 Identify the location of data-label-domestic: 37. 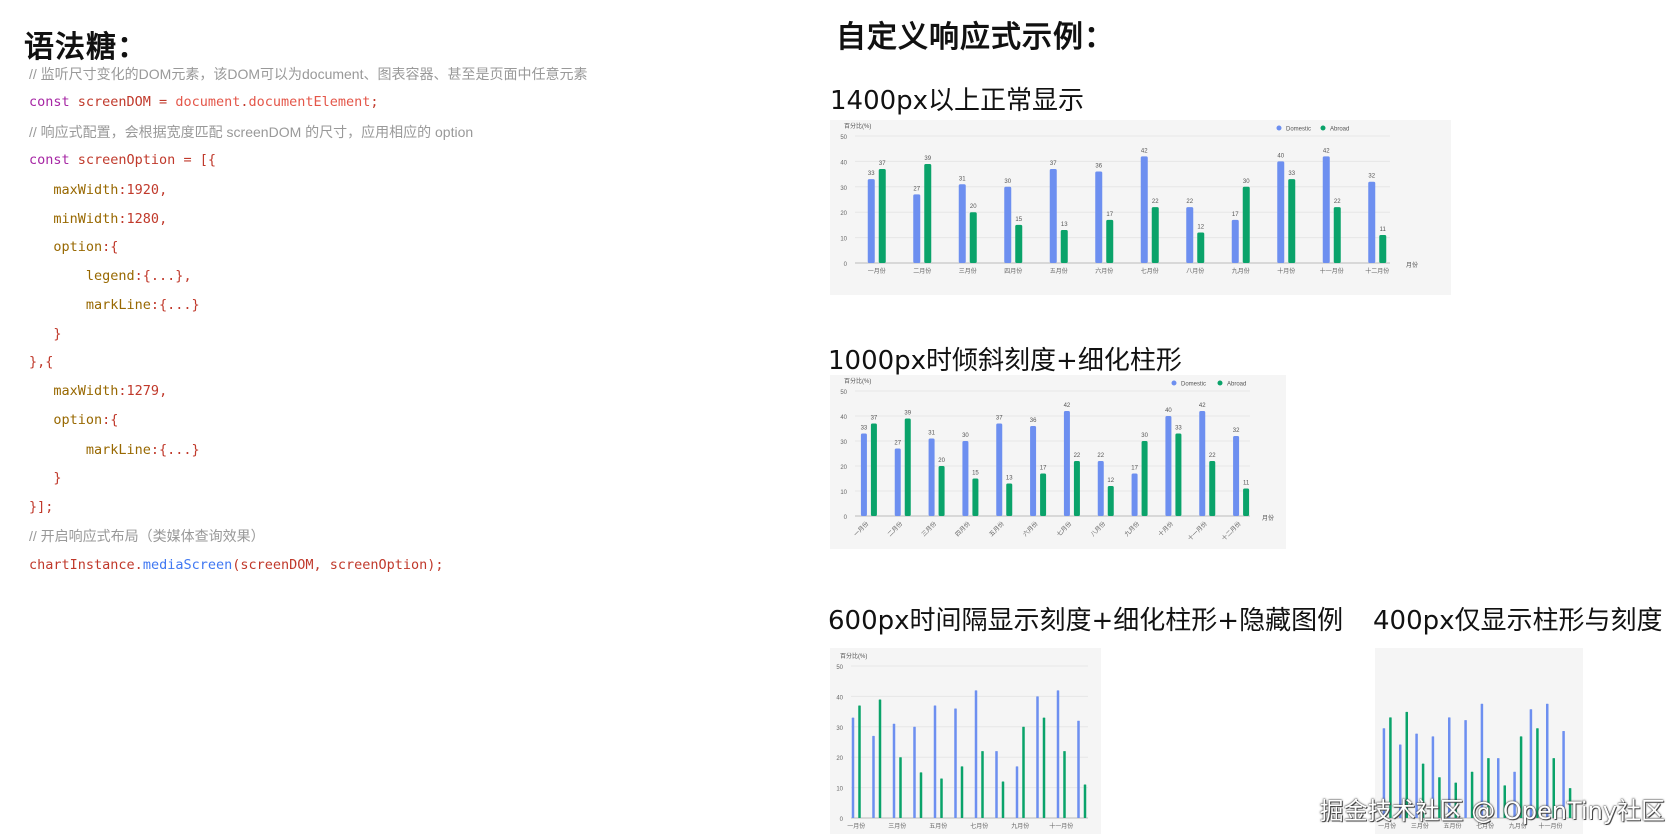
(1053, 164).